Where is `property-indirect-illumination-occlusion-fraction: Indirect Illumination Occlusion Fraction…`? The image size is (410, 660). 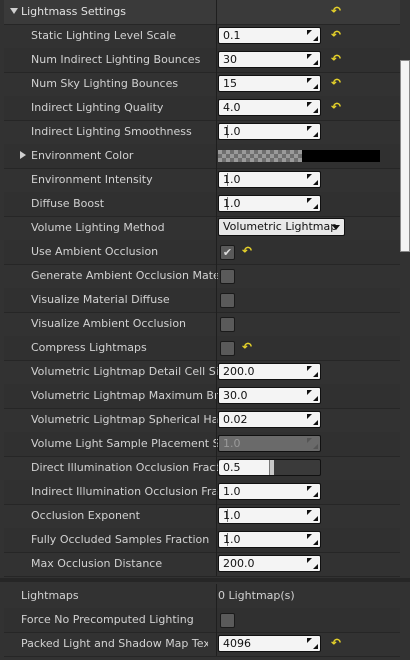 property-indirect-illumination-occlusion-fraction: Indirect Illumination Occlusion Fraction… is located at coordinates (202, 492).